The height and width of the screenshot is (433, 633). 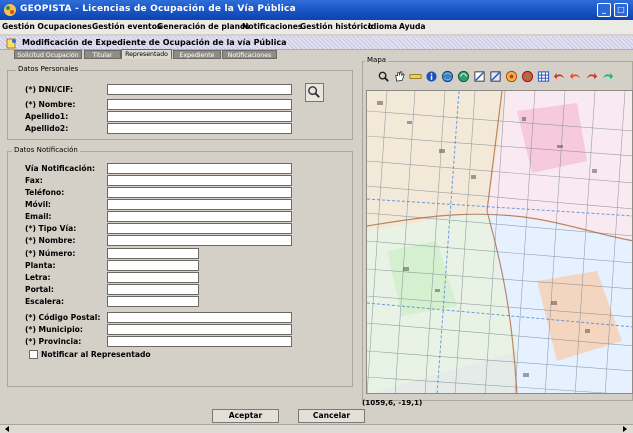 What do you see at coordinates (527, 76) in the screenshot?
I see `target-red-tool-button` at bounding box center [527, 76].